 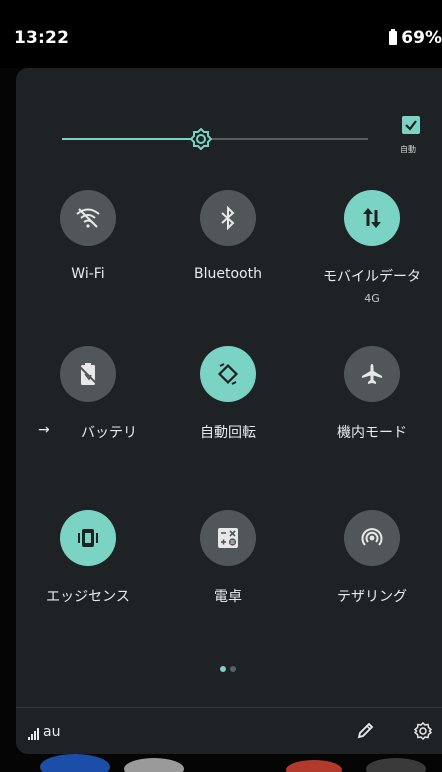 I want to click on edit-button, so click(x=365, y=731).